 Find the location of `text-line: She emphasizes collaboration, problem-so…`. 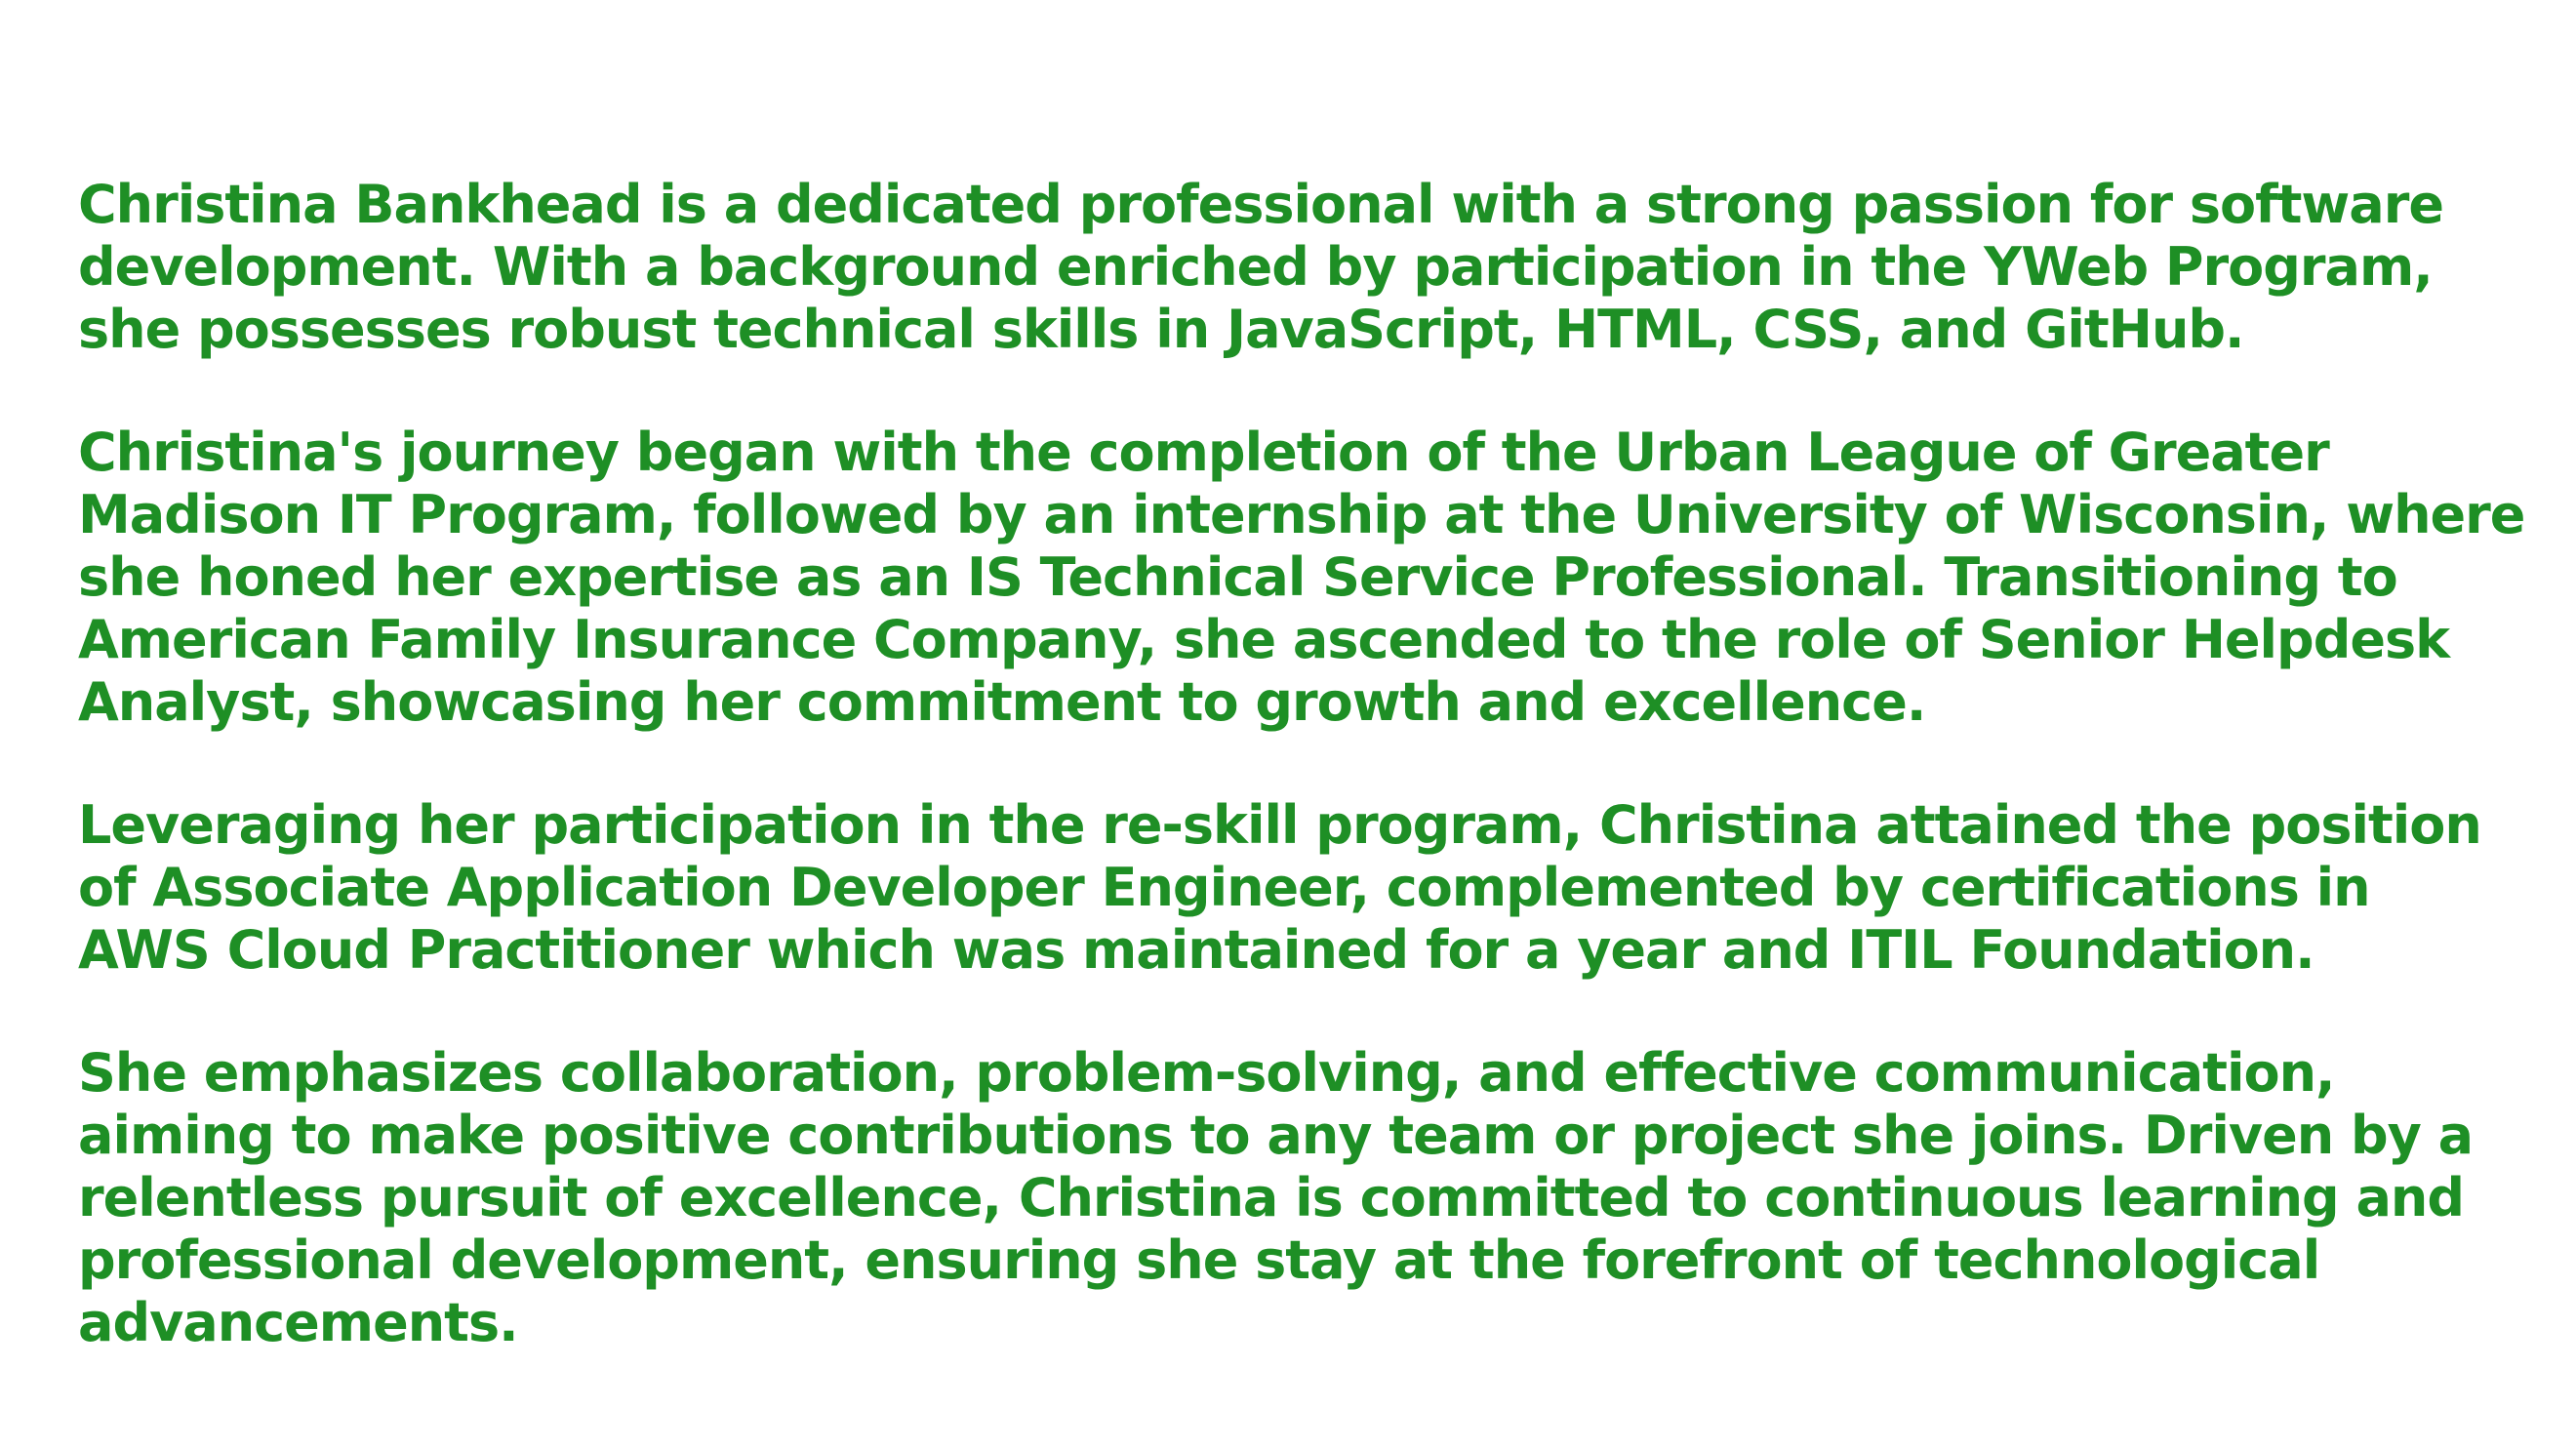

text-line: She emphasizes collaboration, problem-so… is located at coordinates (1207, 1073).